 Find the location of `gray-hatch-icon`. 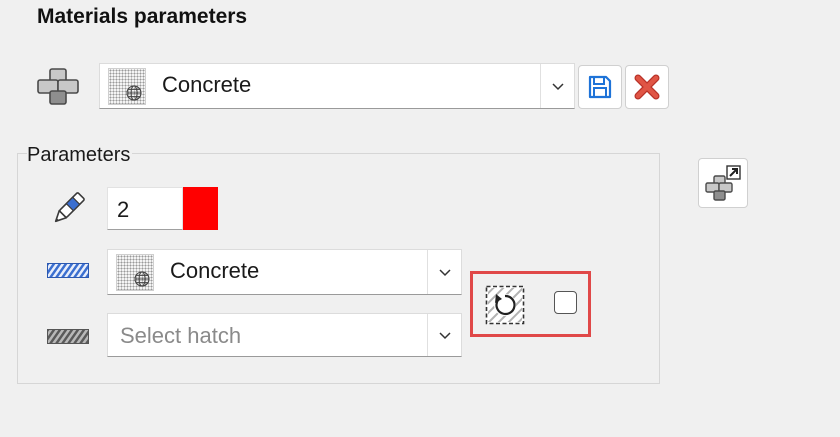

gray-hatch-icon is located at coordinates (68, 336).